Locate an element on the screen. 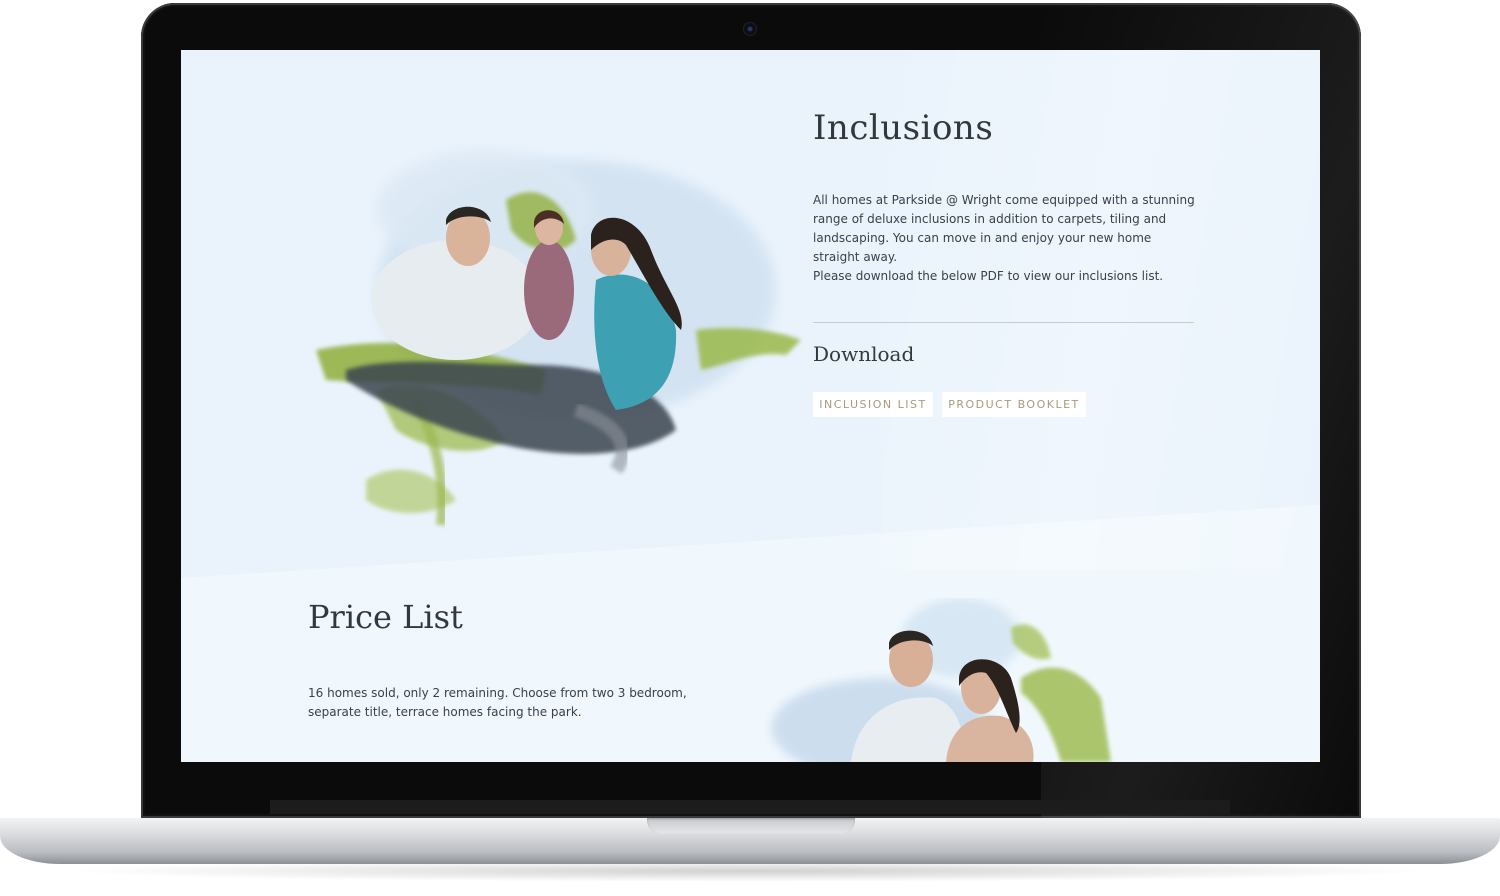  laptop-hinge is located at coordinates (750, 807).